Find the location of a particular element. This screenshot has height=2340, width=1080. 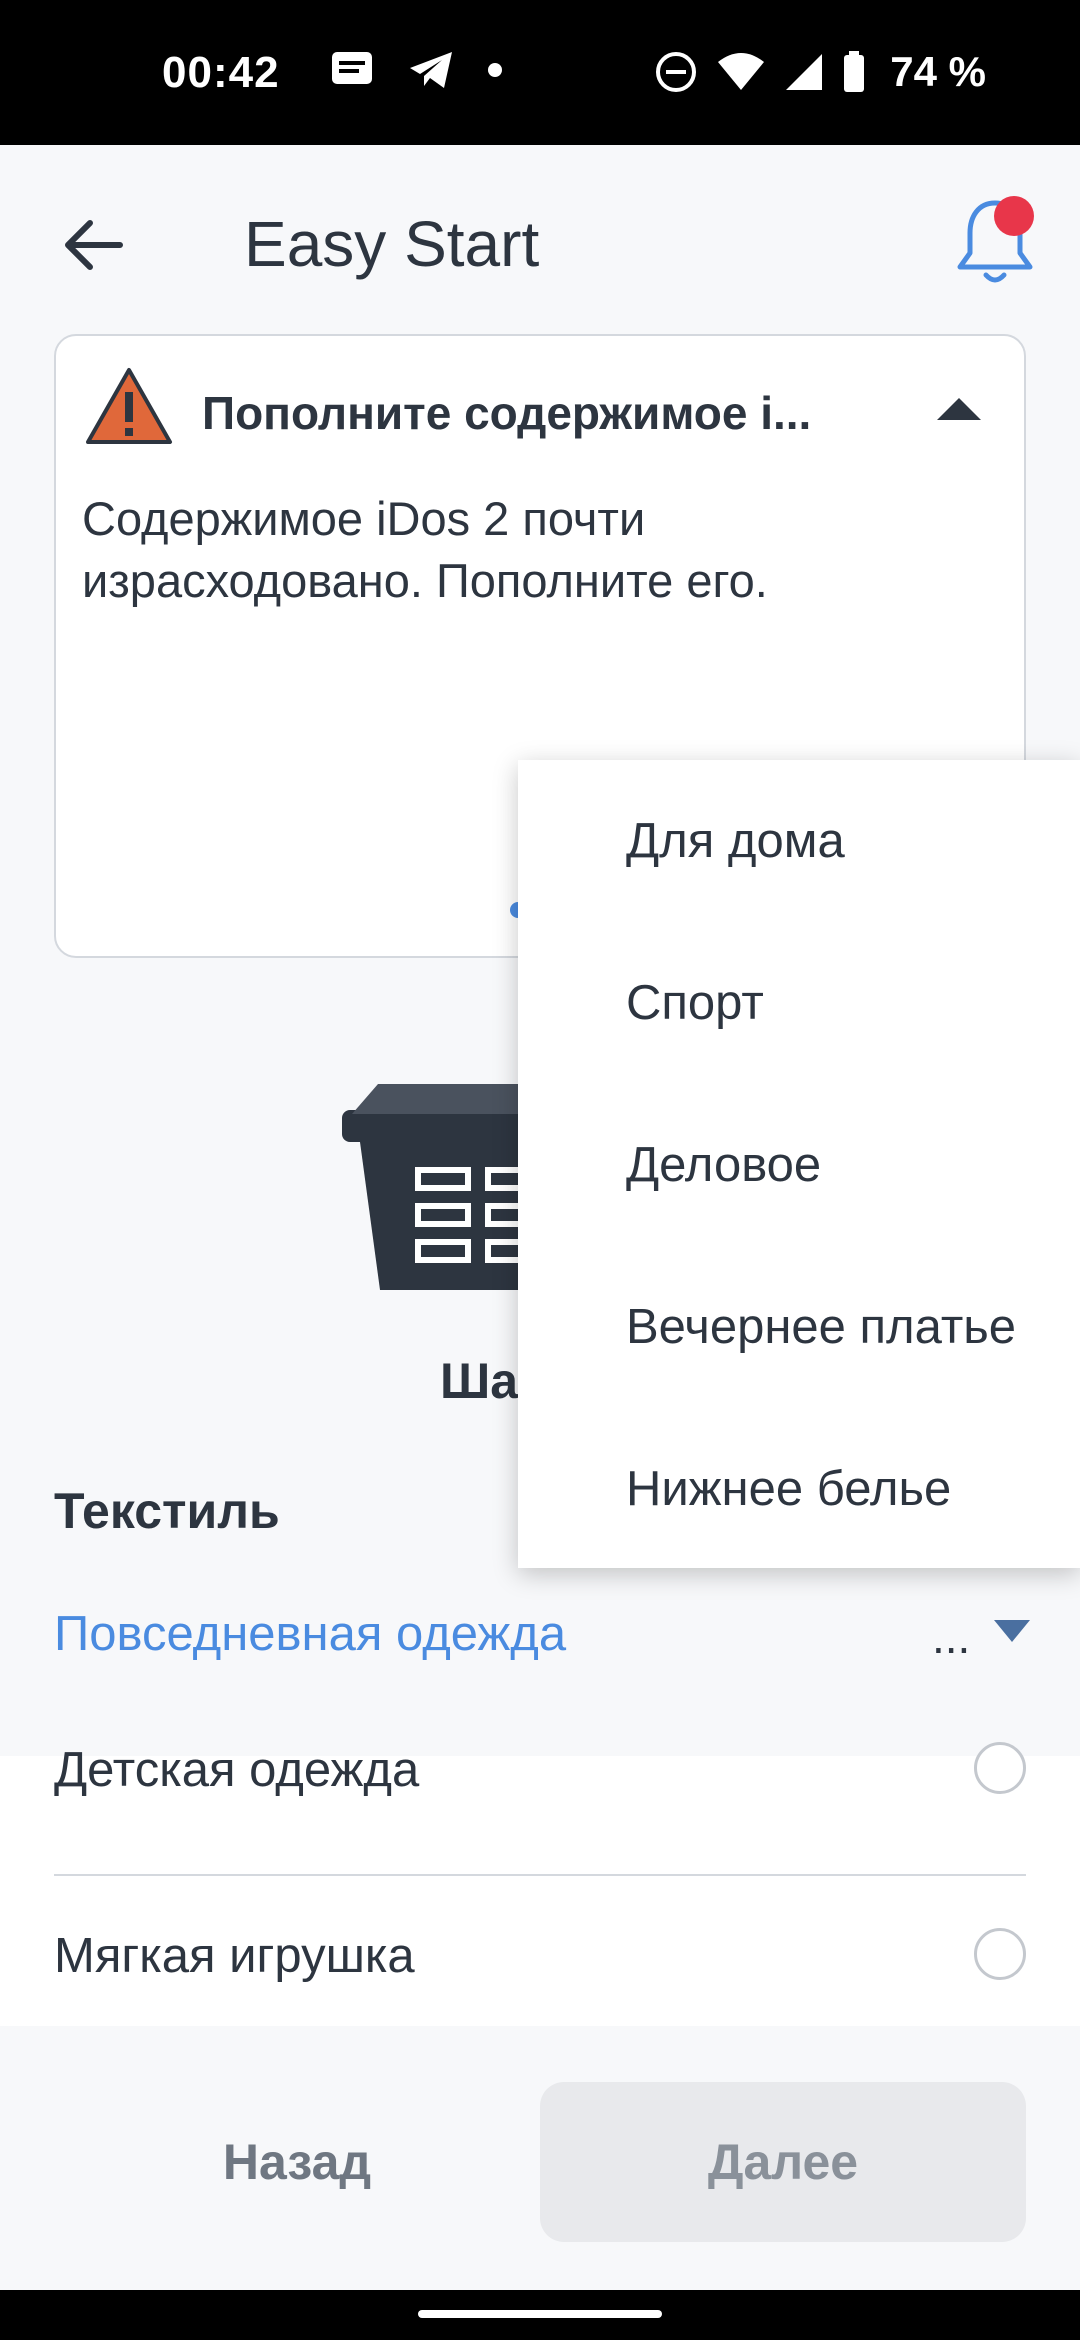

step-label: Ша is located at coordinates (479, 1381).